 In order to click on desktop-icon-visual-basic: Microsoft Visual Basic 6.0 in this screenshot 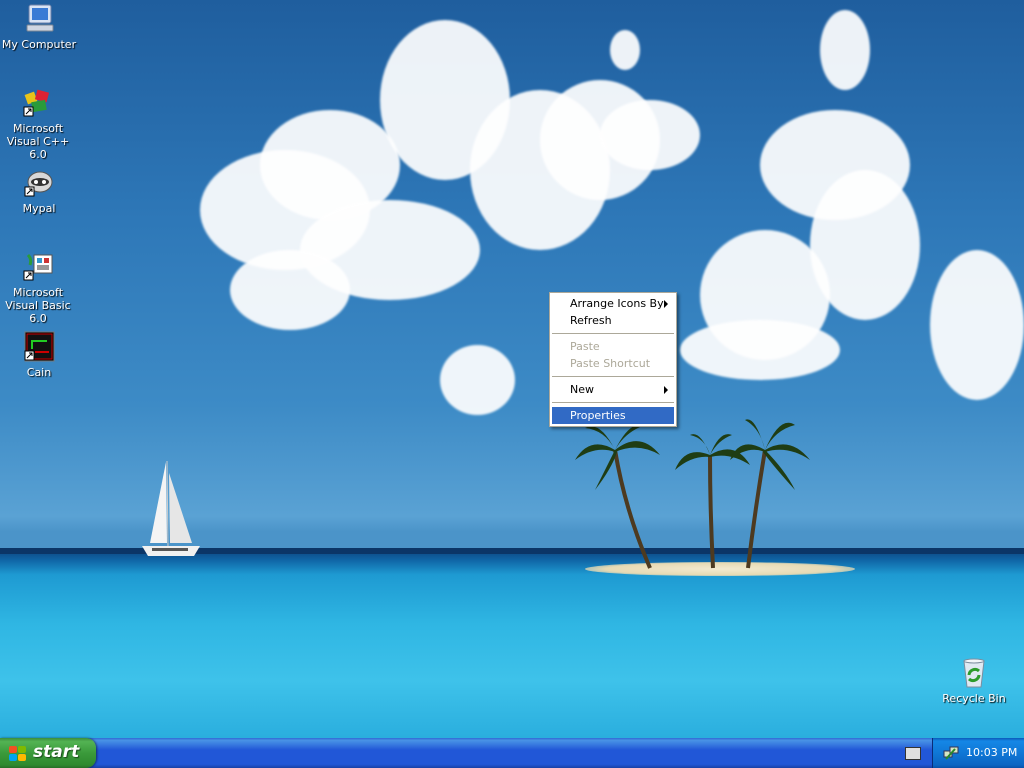, I will do `click(39, 288)`.